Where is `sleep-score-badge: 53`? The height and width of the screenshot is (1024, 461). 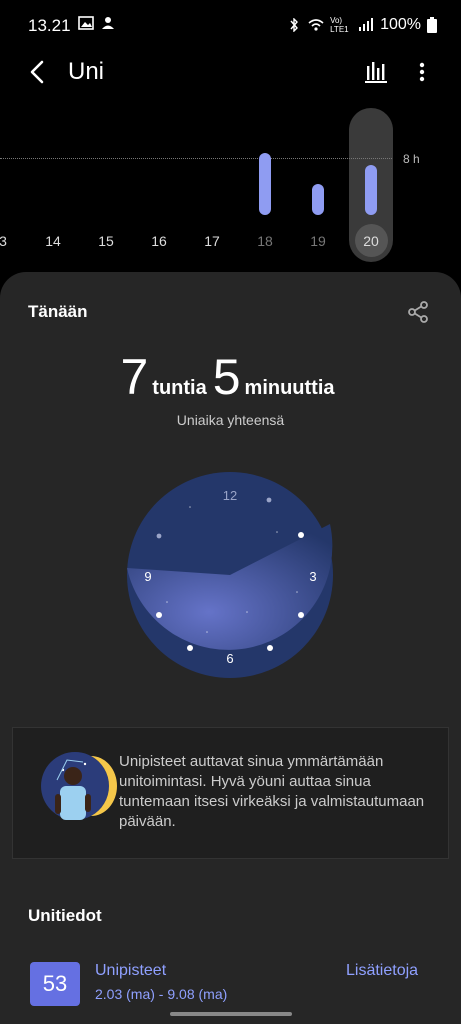 sleep-score-badge: 53 is located at coordinates (55, 984).